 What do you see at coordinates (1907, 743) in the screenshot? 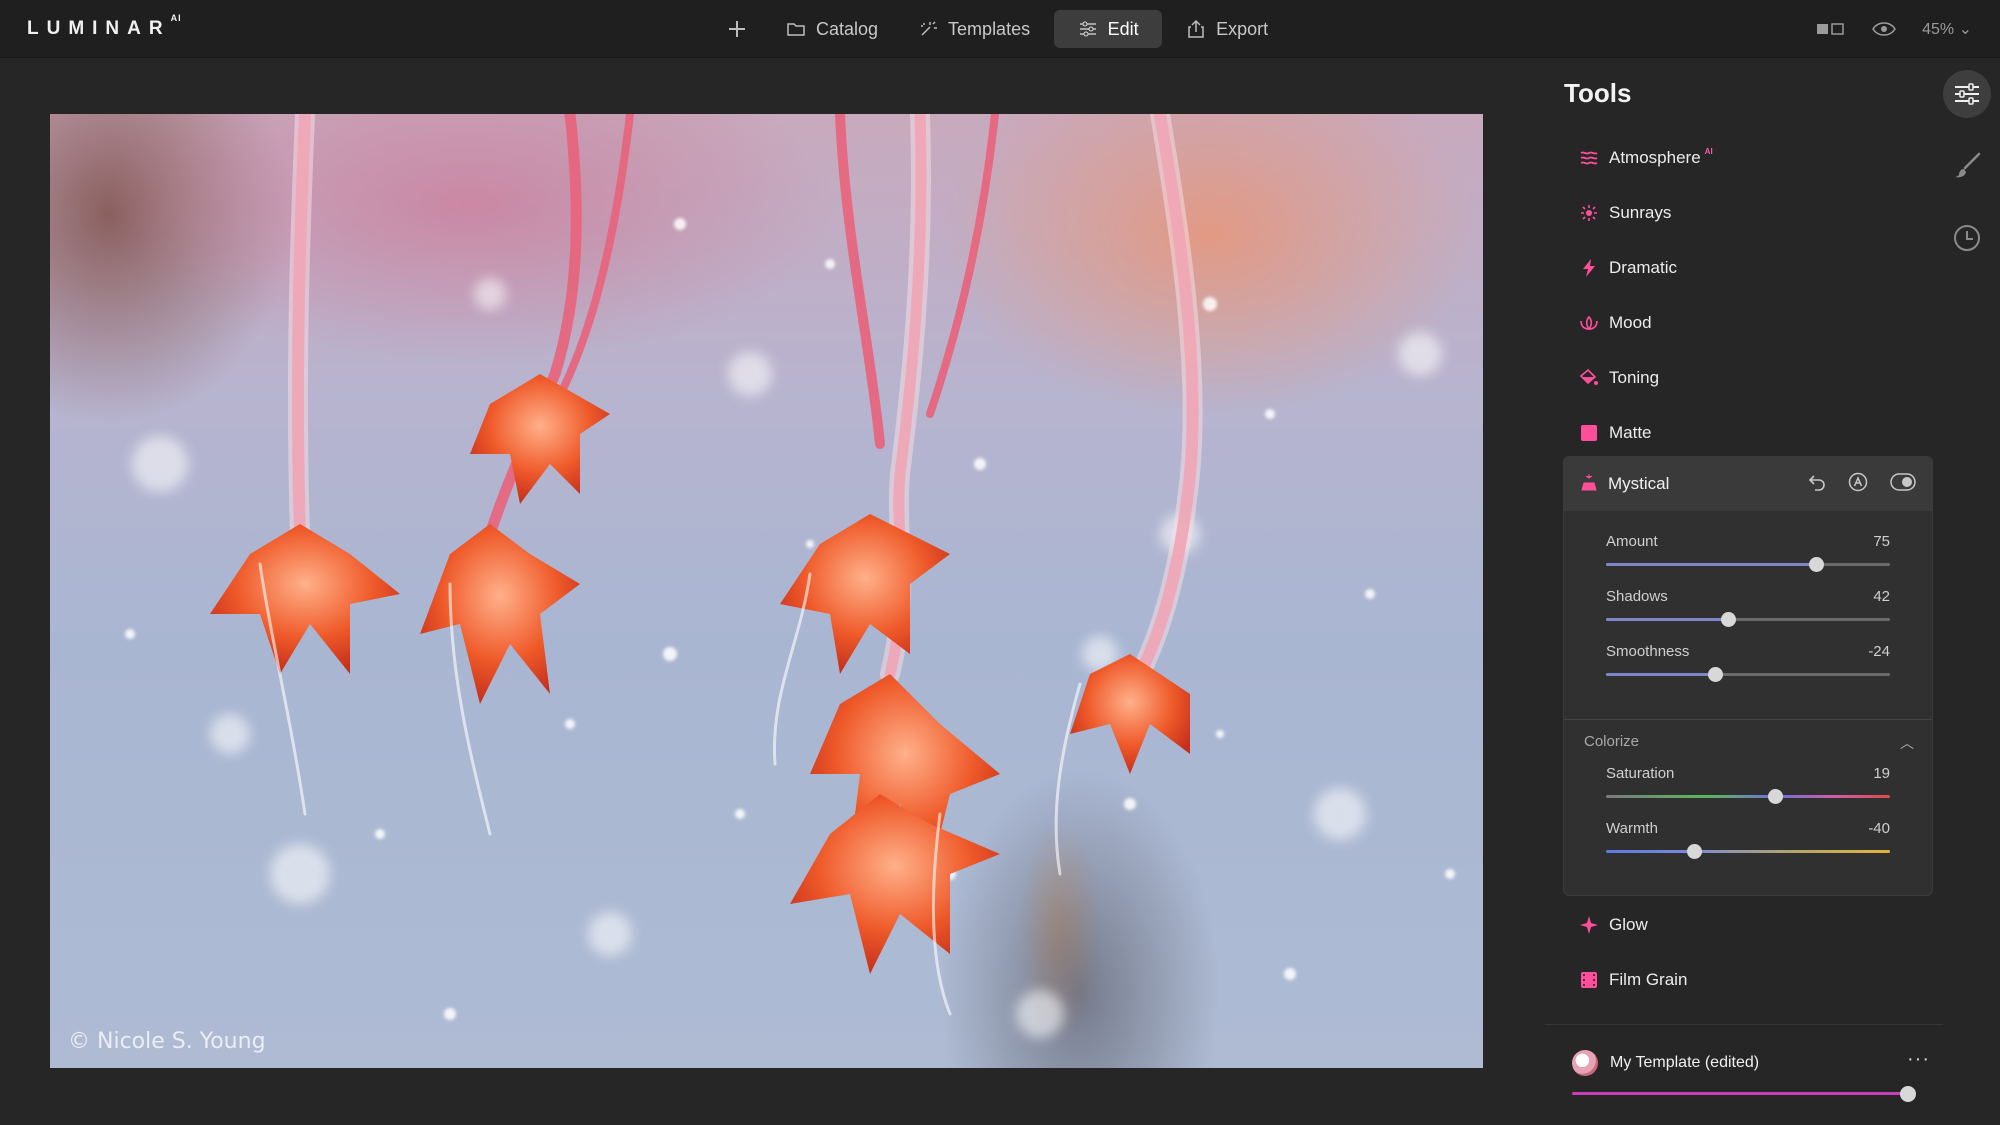
I see `chevron-up-icon: ︿` at bounding box center [1907, 743].